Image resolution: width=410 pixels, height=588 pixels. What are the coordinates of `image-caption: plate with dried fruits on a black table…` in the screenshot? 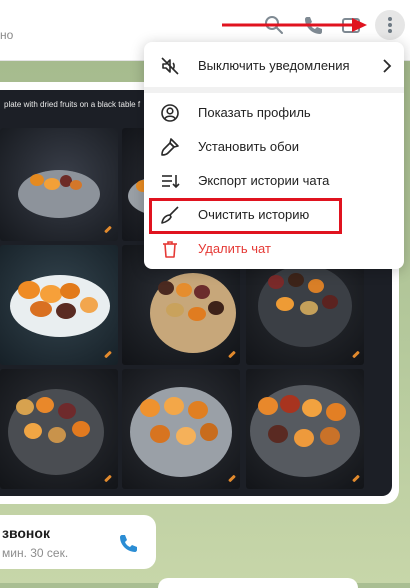 It's located at (72, 104).